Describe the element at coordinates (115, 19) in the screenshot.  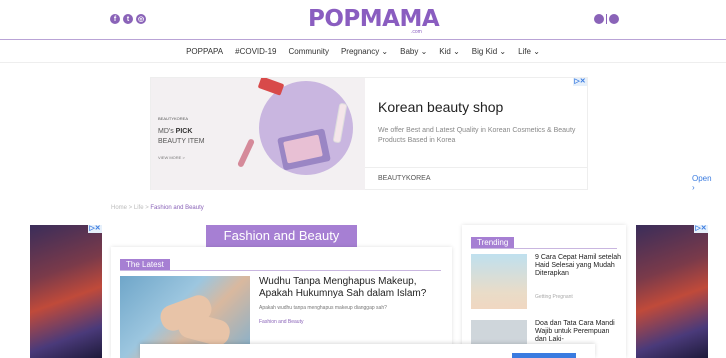
I see `facebook-icon: f` at that location.